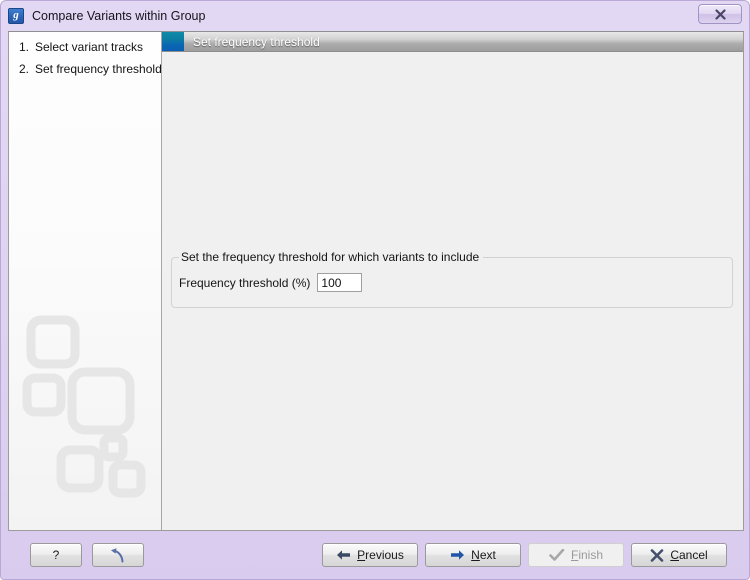  I want to click on window-title: Compare Variants within Group, so click(119, 15).